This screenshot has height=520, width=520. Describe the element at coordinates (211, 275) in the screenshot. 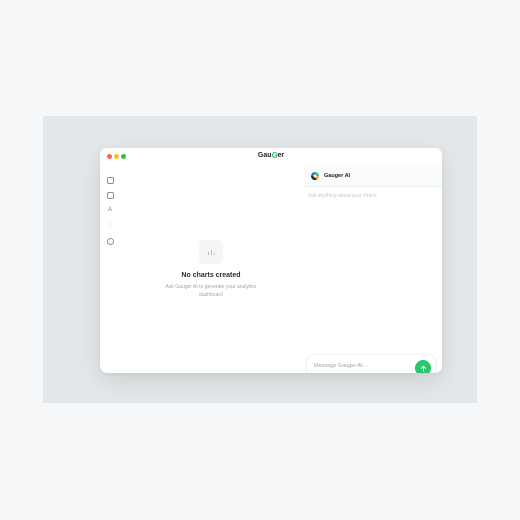

I see `empty-state-title: No charts created` at that location.